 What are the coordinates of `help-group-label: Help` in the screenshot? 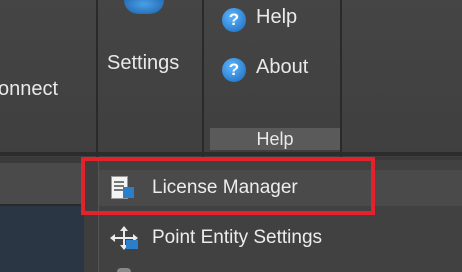 It's located at (275, 139).